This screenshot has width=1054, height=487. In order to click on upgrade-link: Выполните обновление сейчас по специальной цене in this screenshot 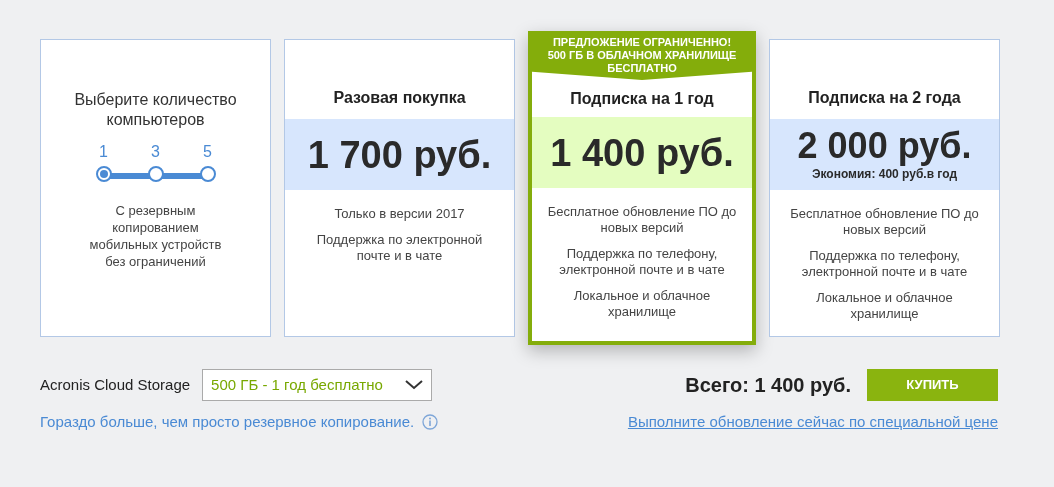, I will do `click(812, 422)`.